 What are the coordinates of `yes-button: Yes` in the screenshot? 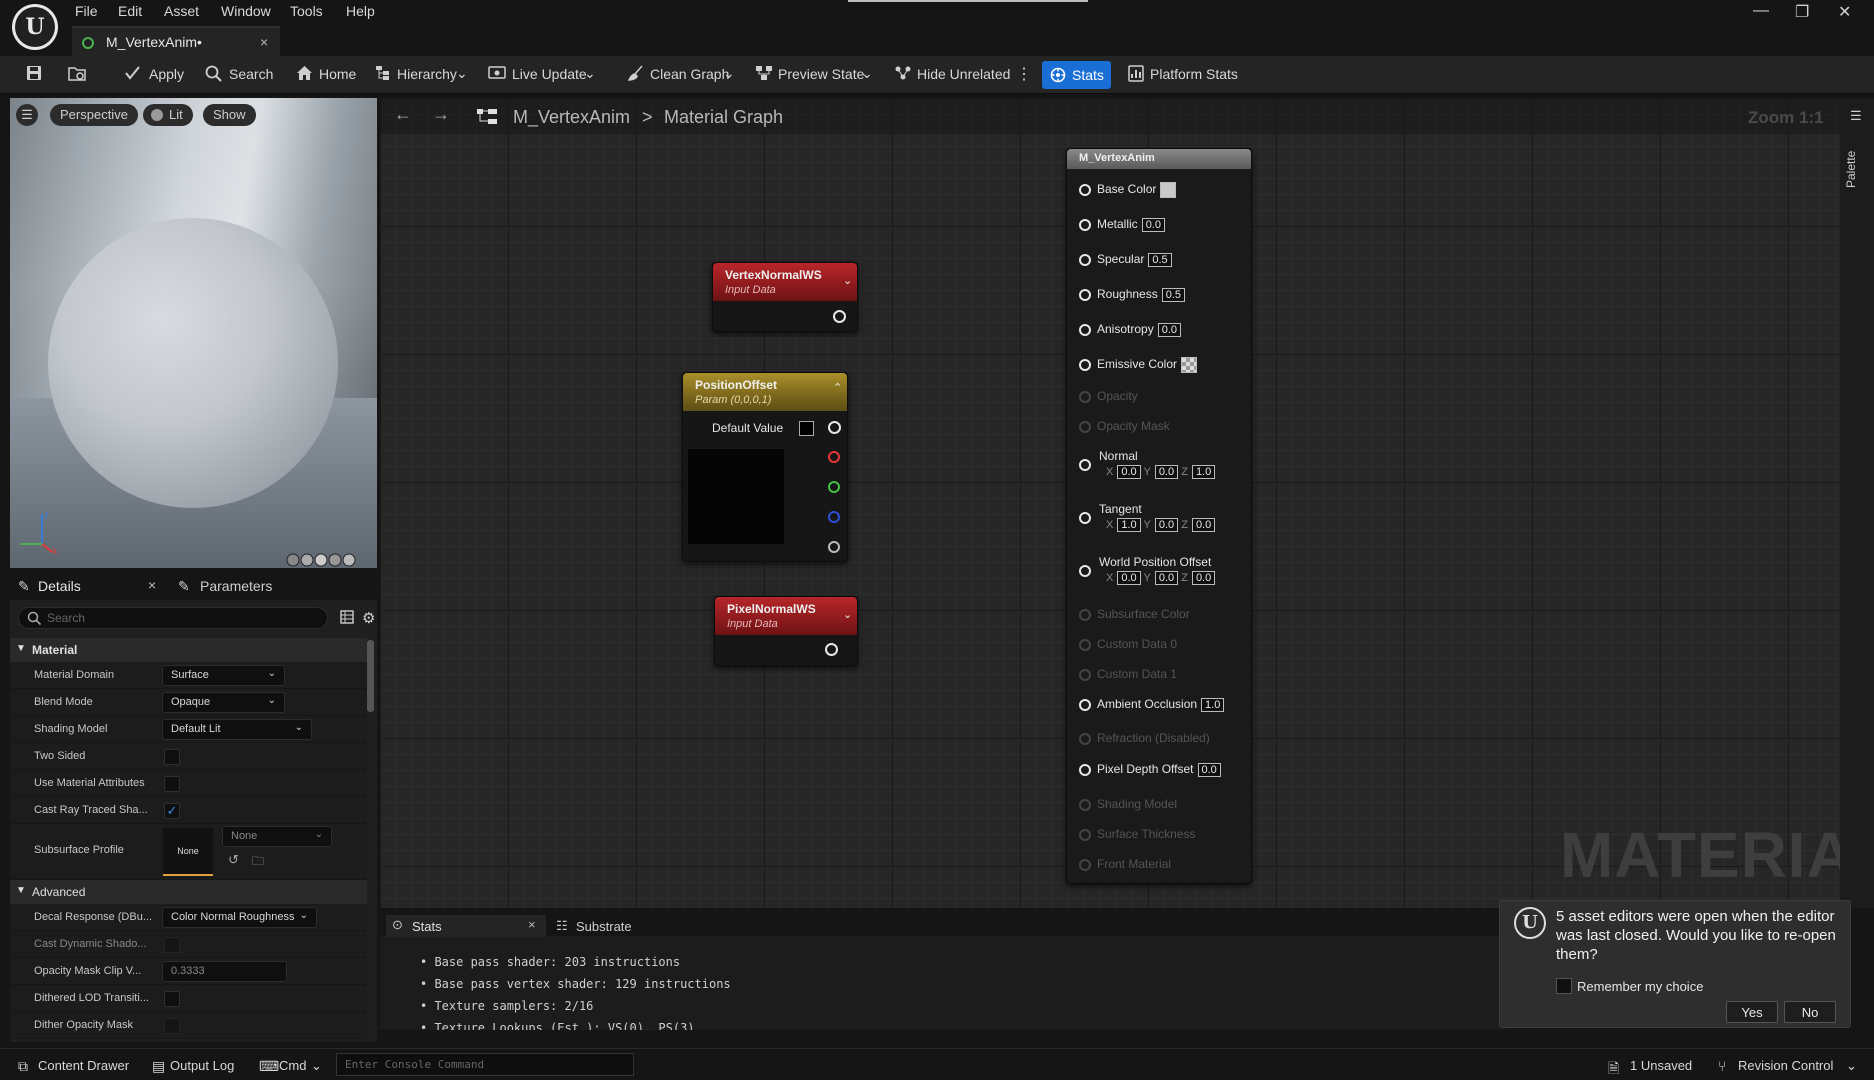 It's located at (1752, 1012).